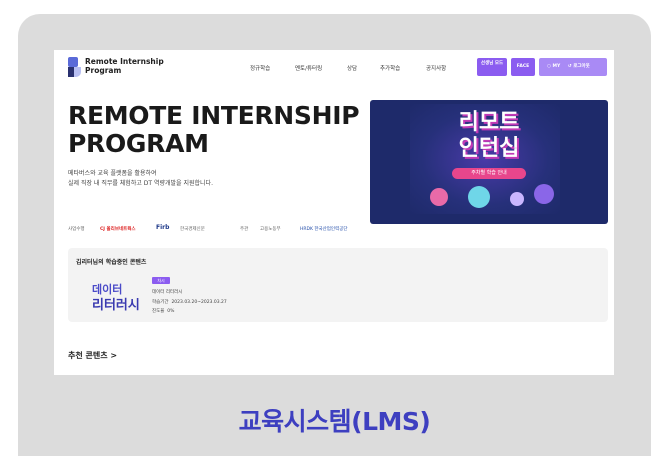  I want to click on course-period: 학습기간 2023.03.20~2023.03.27, so click(189, 302).